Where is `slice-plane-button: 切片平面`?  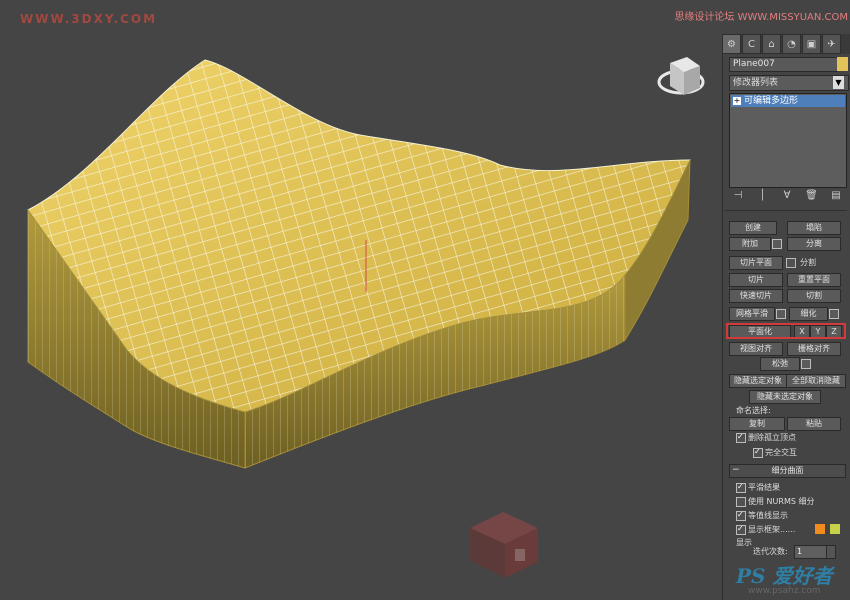 slice-plane-button: 切片平面 is located at coordinates (756, 263).